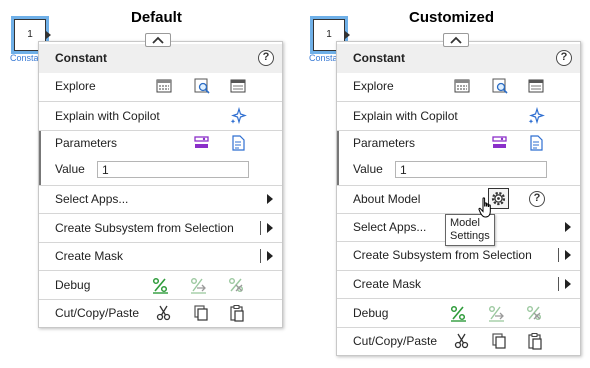  What do you see at coordinates (387, 199) in the screenshot?
I see `about-model-label: About Model` at bounding box center [387, 199].